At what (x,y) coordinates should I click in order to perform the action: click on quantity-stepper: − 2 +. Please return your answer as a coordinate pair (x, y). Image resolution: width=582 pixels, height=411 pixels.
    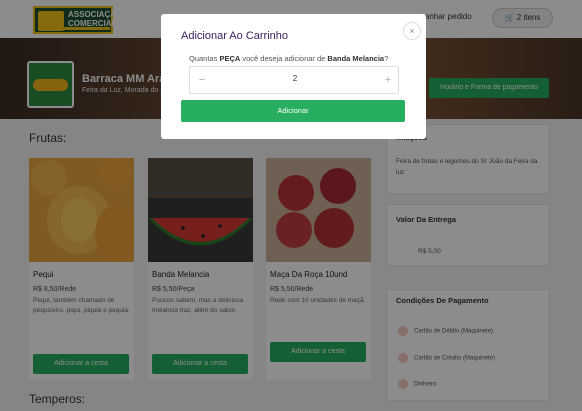
    Looking at the image, I should click on (294, 80).